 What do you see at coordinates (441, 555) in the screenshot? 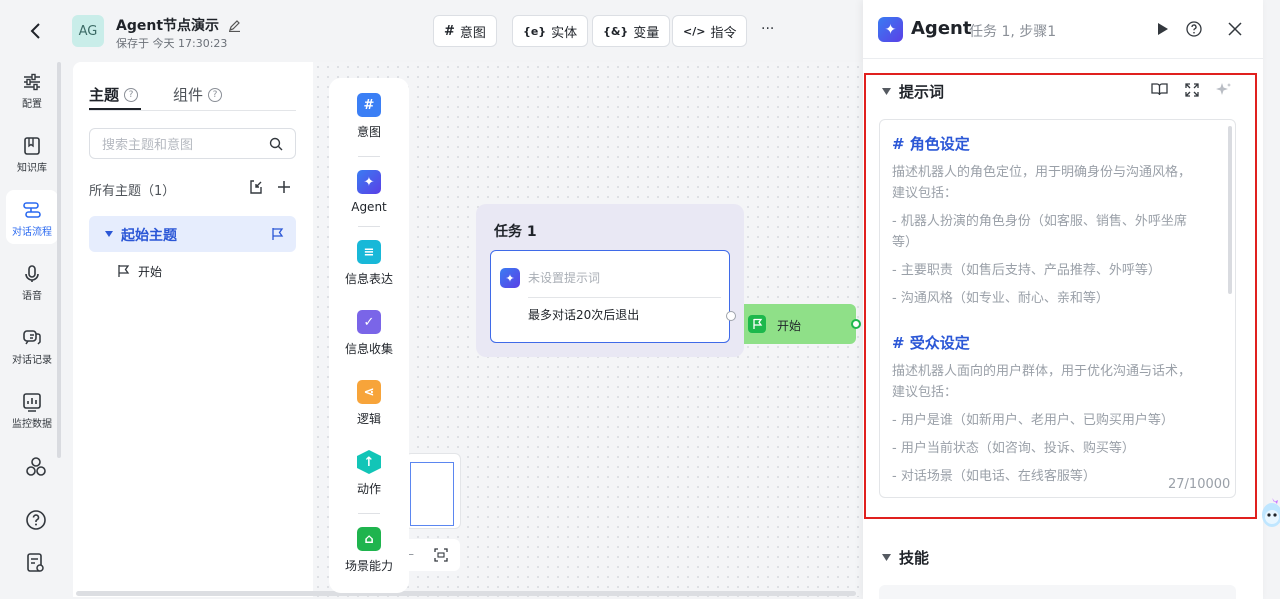
I see `fit-view-icon` at bounding box center [441, 555].